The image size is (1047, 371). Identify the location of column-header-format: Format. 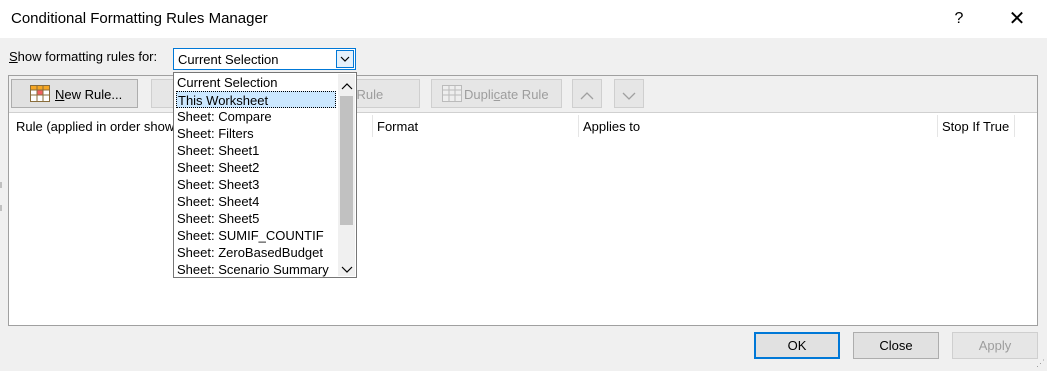
(397, 126).